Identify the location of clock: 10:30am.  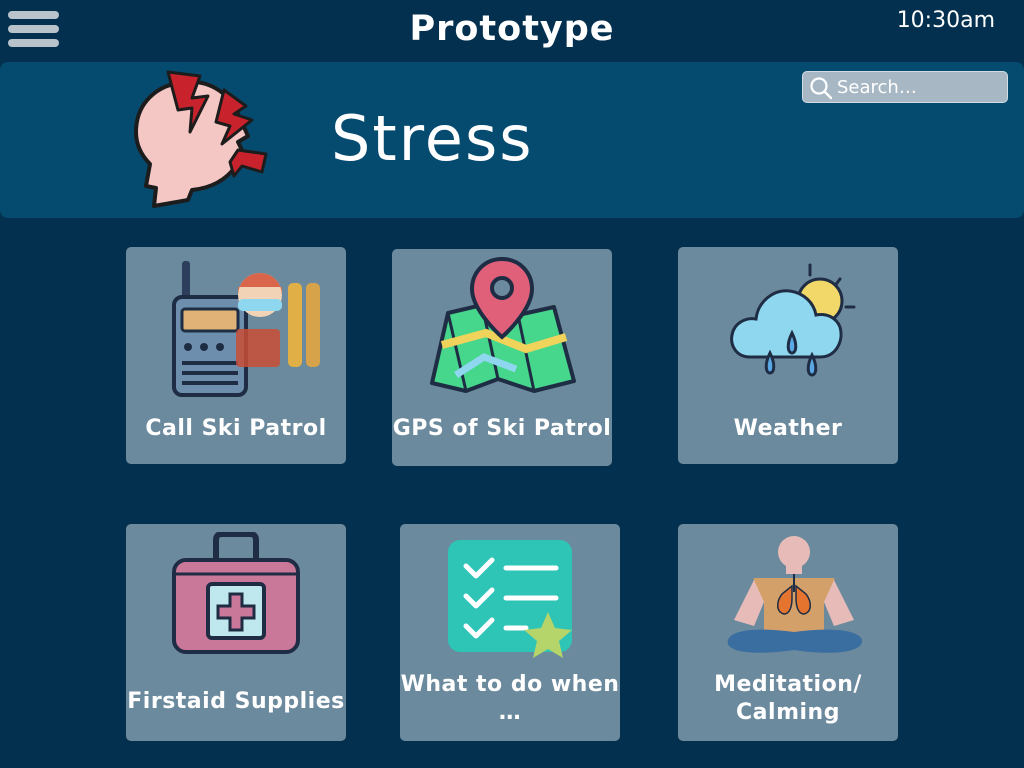
(945, 20).